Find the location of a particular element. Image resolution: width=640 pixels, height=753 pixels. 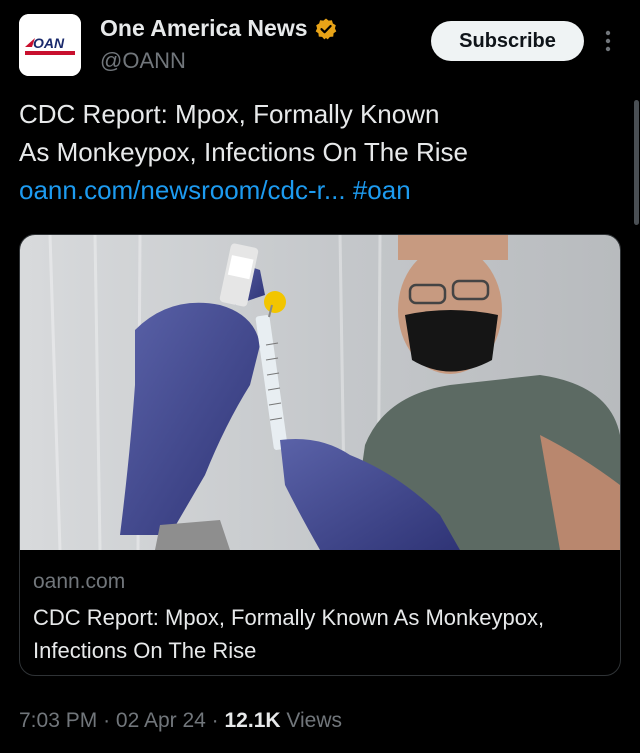

author-name-row: One America News is located at coordinates (219, 28).